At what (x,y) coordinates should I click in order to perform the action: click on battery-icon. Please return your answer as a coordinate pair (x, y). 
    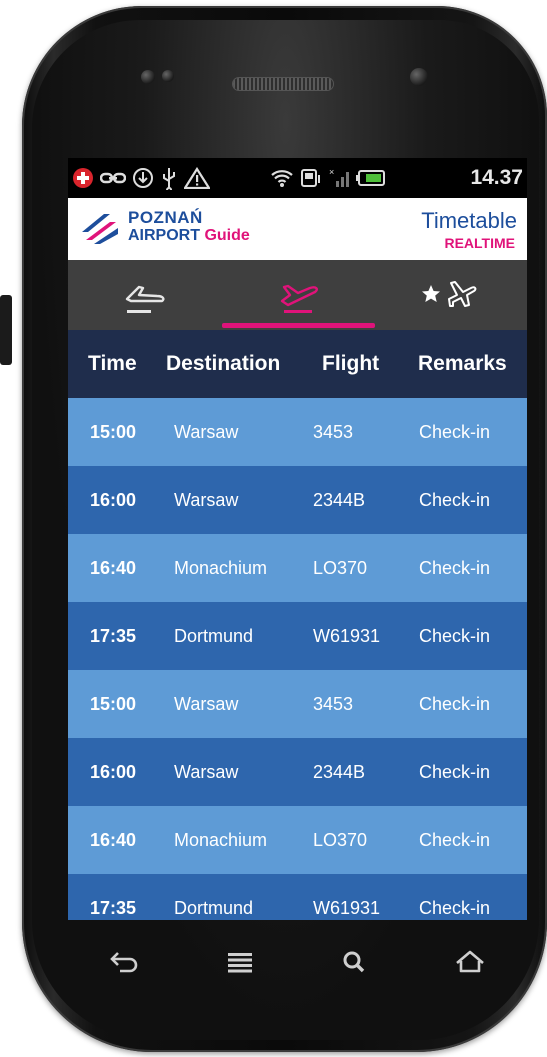
    Looking at the image, I should click on (371, 178).